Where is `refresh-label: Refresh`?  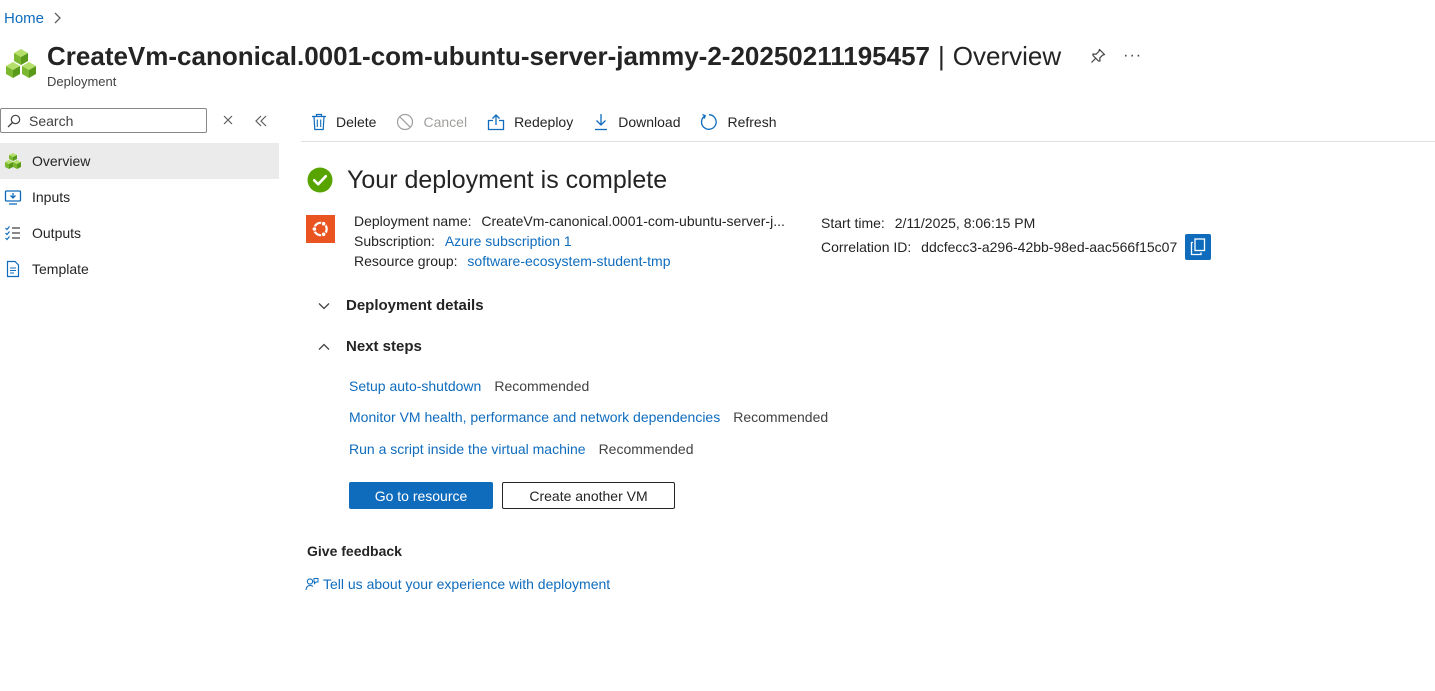 refresh-label: Refresh is located at coordinates (752, 121).